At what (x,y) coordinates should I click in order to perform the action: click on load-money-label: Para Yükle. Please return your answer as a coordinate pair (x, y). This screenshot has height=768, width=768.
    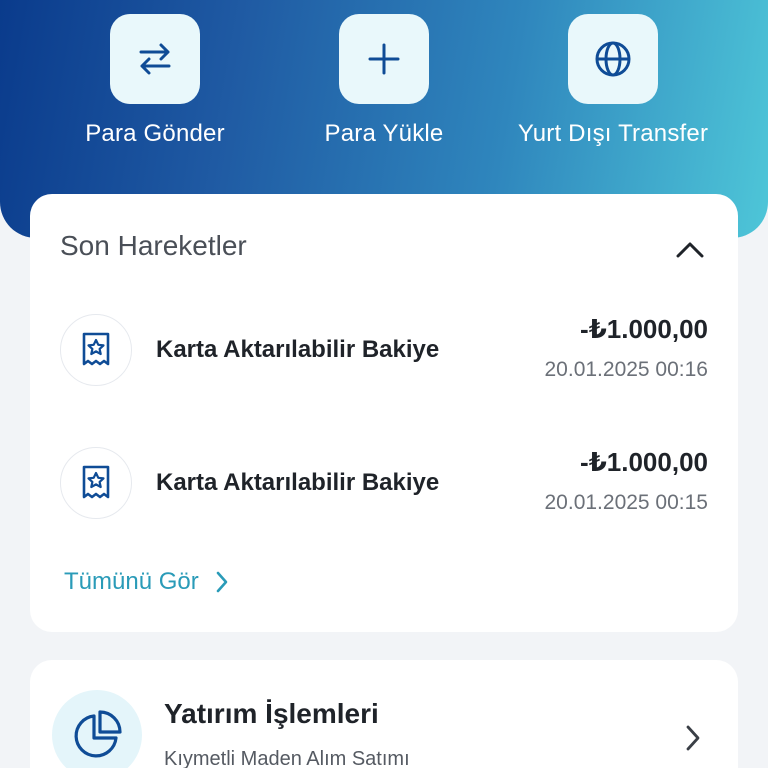
    Looking at the image, I should click on (384, 133).